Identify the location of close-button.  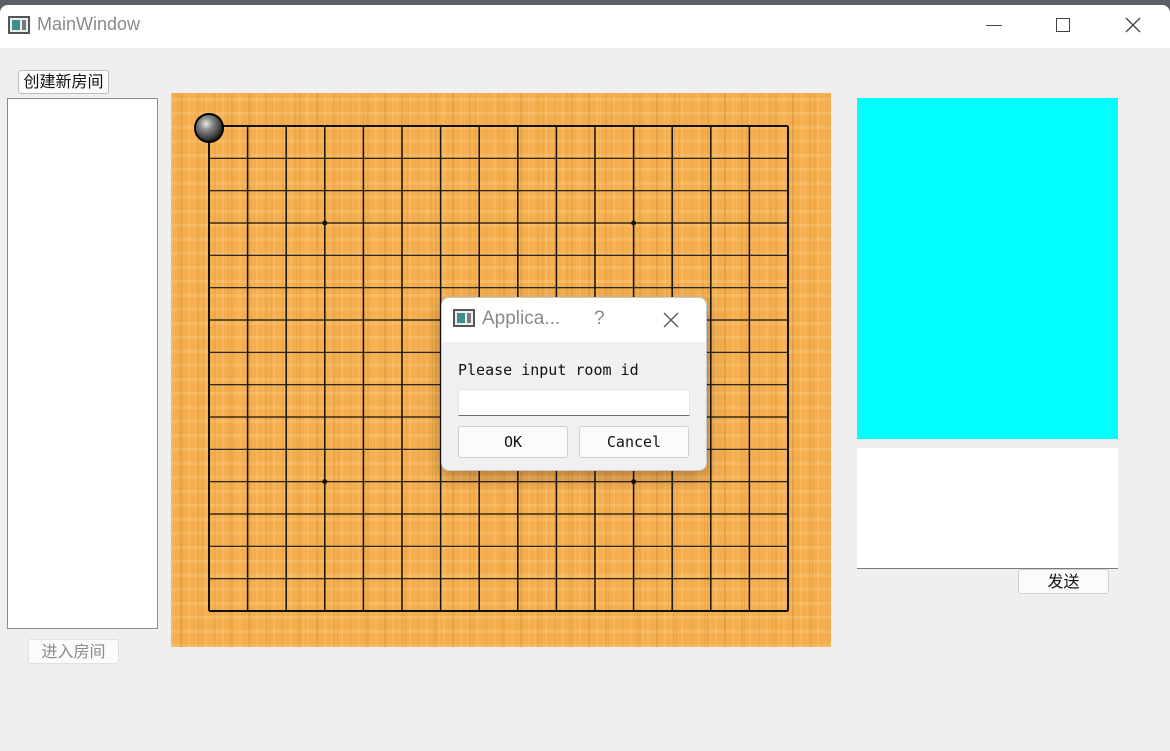
(1133, 26).